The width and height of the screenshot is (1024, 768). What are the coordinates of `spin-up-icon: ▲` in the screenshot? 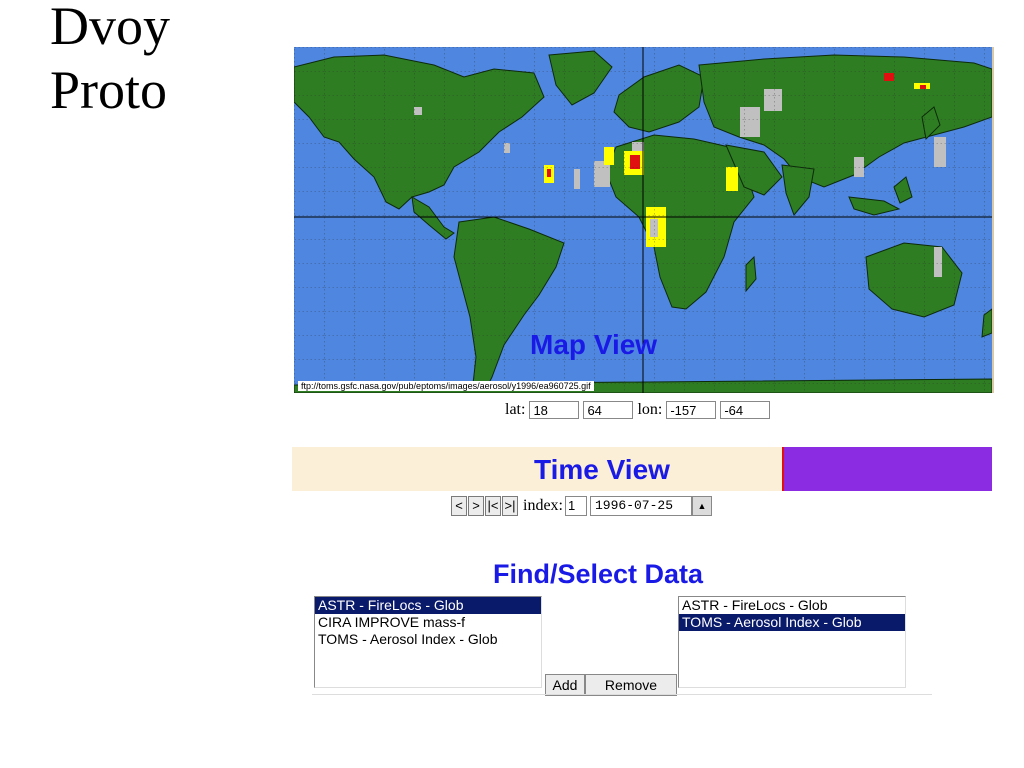 It's located at (702, 506).